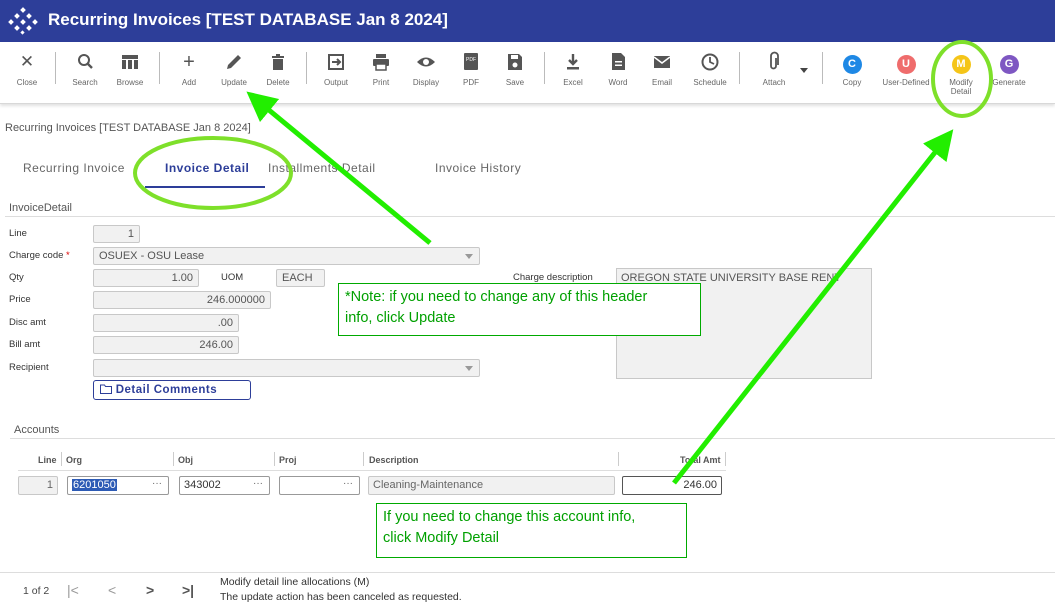 The image size is (1055, 611). Describe the element at coordinates (150, 590) in the screenshot. I see `next-page-icon: >` at that location.